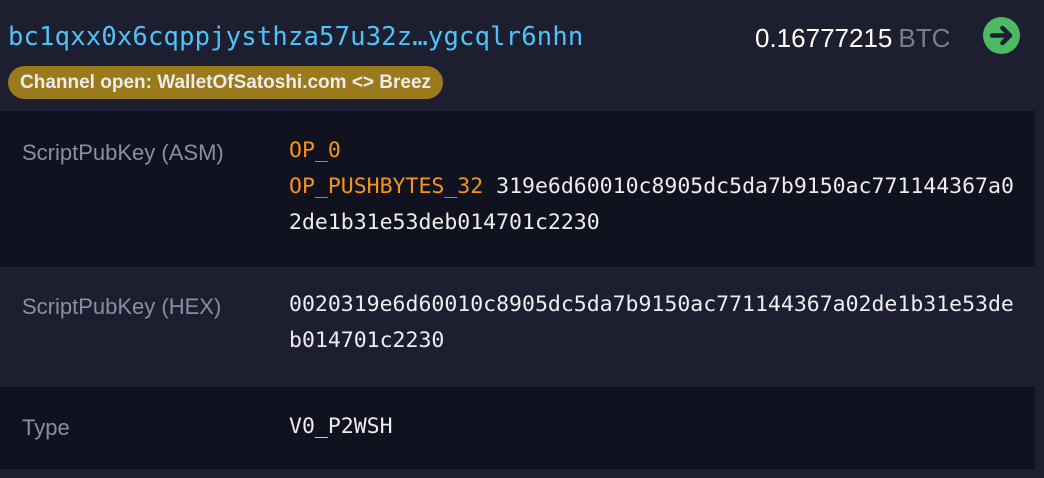 Image resolution: width=1044 pixels, height=478 pixels. What do you see at coordinates (295, 37) in the screenshot?
I see `output-address-link: bc1qxx0x6cqppjysthza57u32z…ygcqlr6nhn` at bounding box center [295, 37].